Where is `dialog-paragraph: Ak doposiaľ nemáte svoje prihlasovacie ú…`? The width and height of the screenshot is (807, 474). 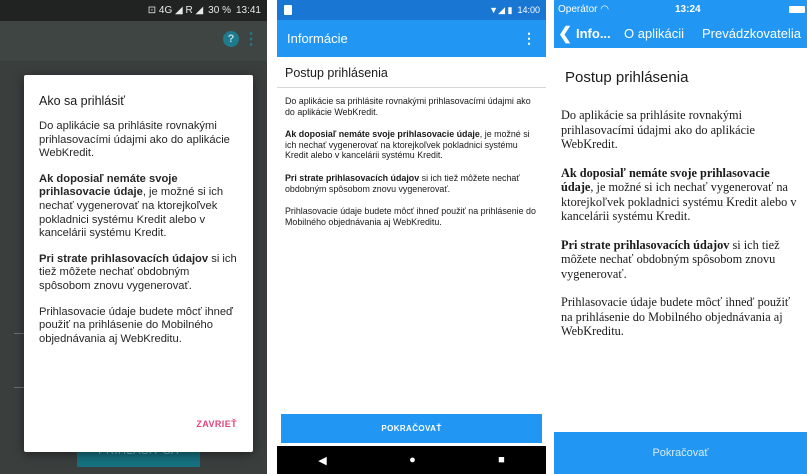
dialog-paragraph: Ak doposiaľ nemáte svoje prihlasovacie ú… is located at coordinates (131, 206).